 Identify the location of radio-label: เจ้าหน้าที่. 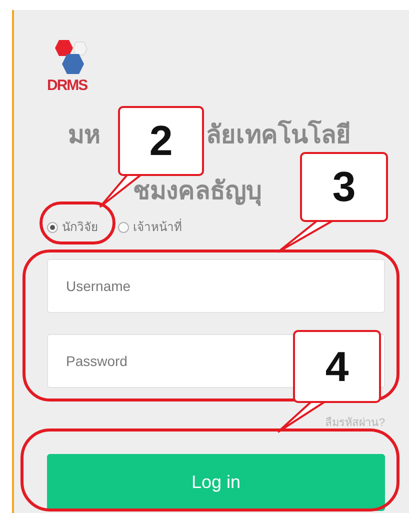
(157, 227).